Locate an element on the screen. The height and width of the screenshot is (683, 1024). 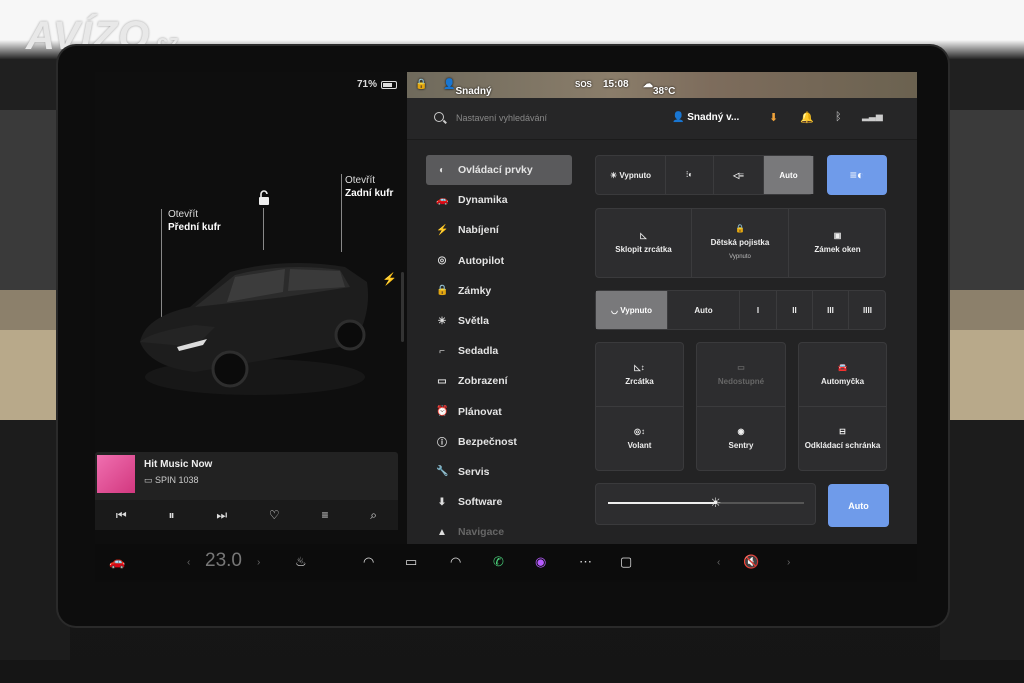
wipers-level-2: II is located at coordinates (795, 310).